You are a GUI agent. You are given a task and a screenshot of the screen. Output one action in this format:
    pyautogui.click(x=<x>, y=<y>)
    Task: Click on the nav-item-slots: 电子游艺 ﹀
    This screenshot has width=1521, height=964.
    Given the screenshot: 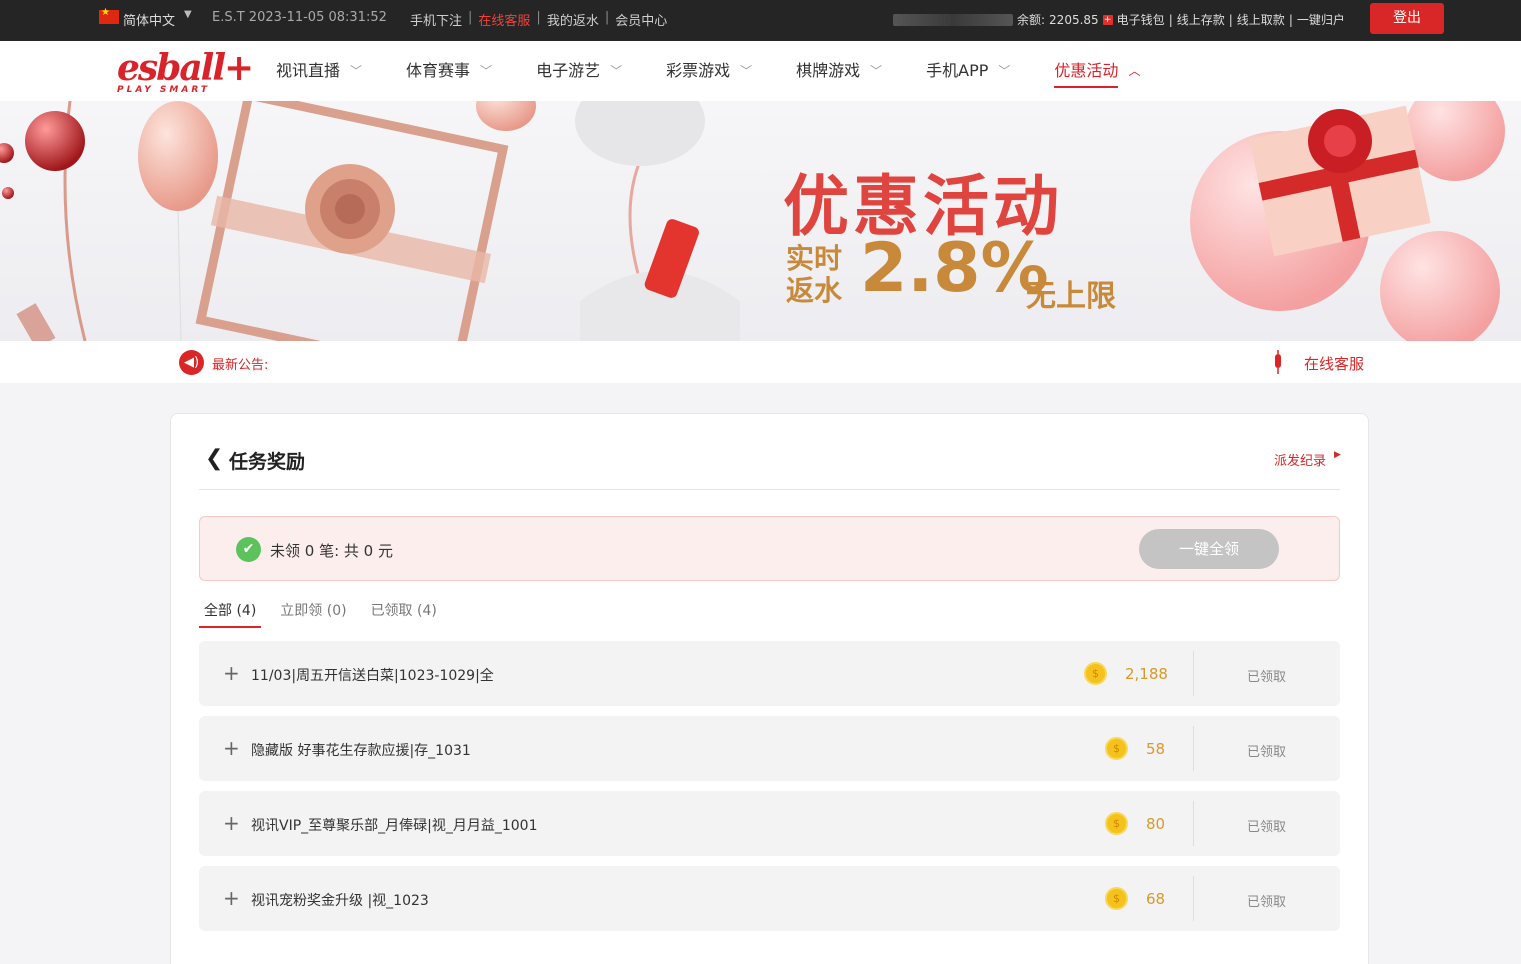 What is the action you would take?
    pyautogui.click(x=579, y=71)
    